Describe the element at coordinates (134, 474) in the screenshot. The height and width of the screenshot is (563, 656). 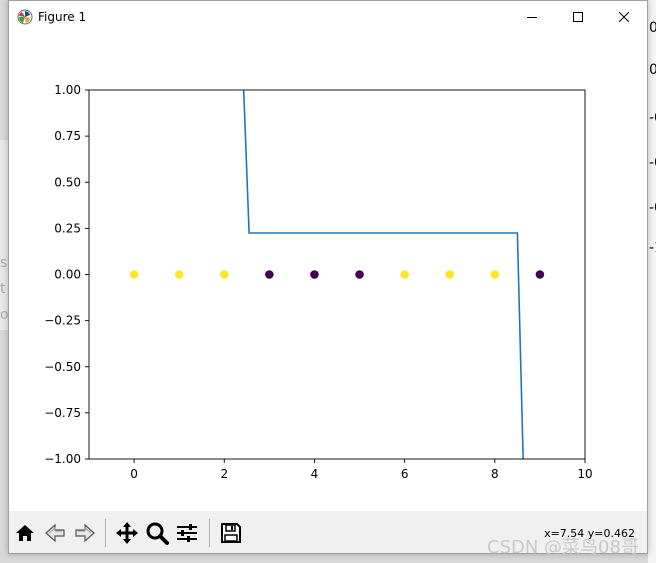
I see `x-tick-label: 0` at that location.